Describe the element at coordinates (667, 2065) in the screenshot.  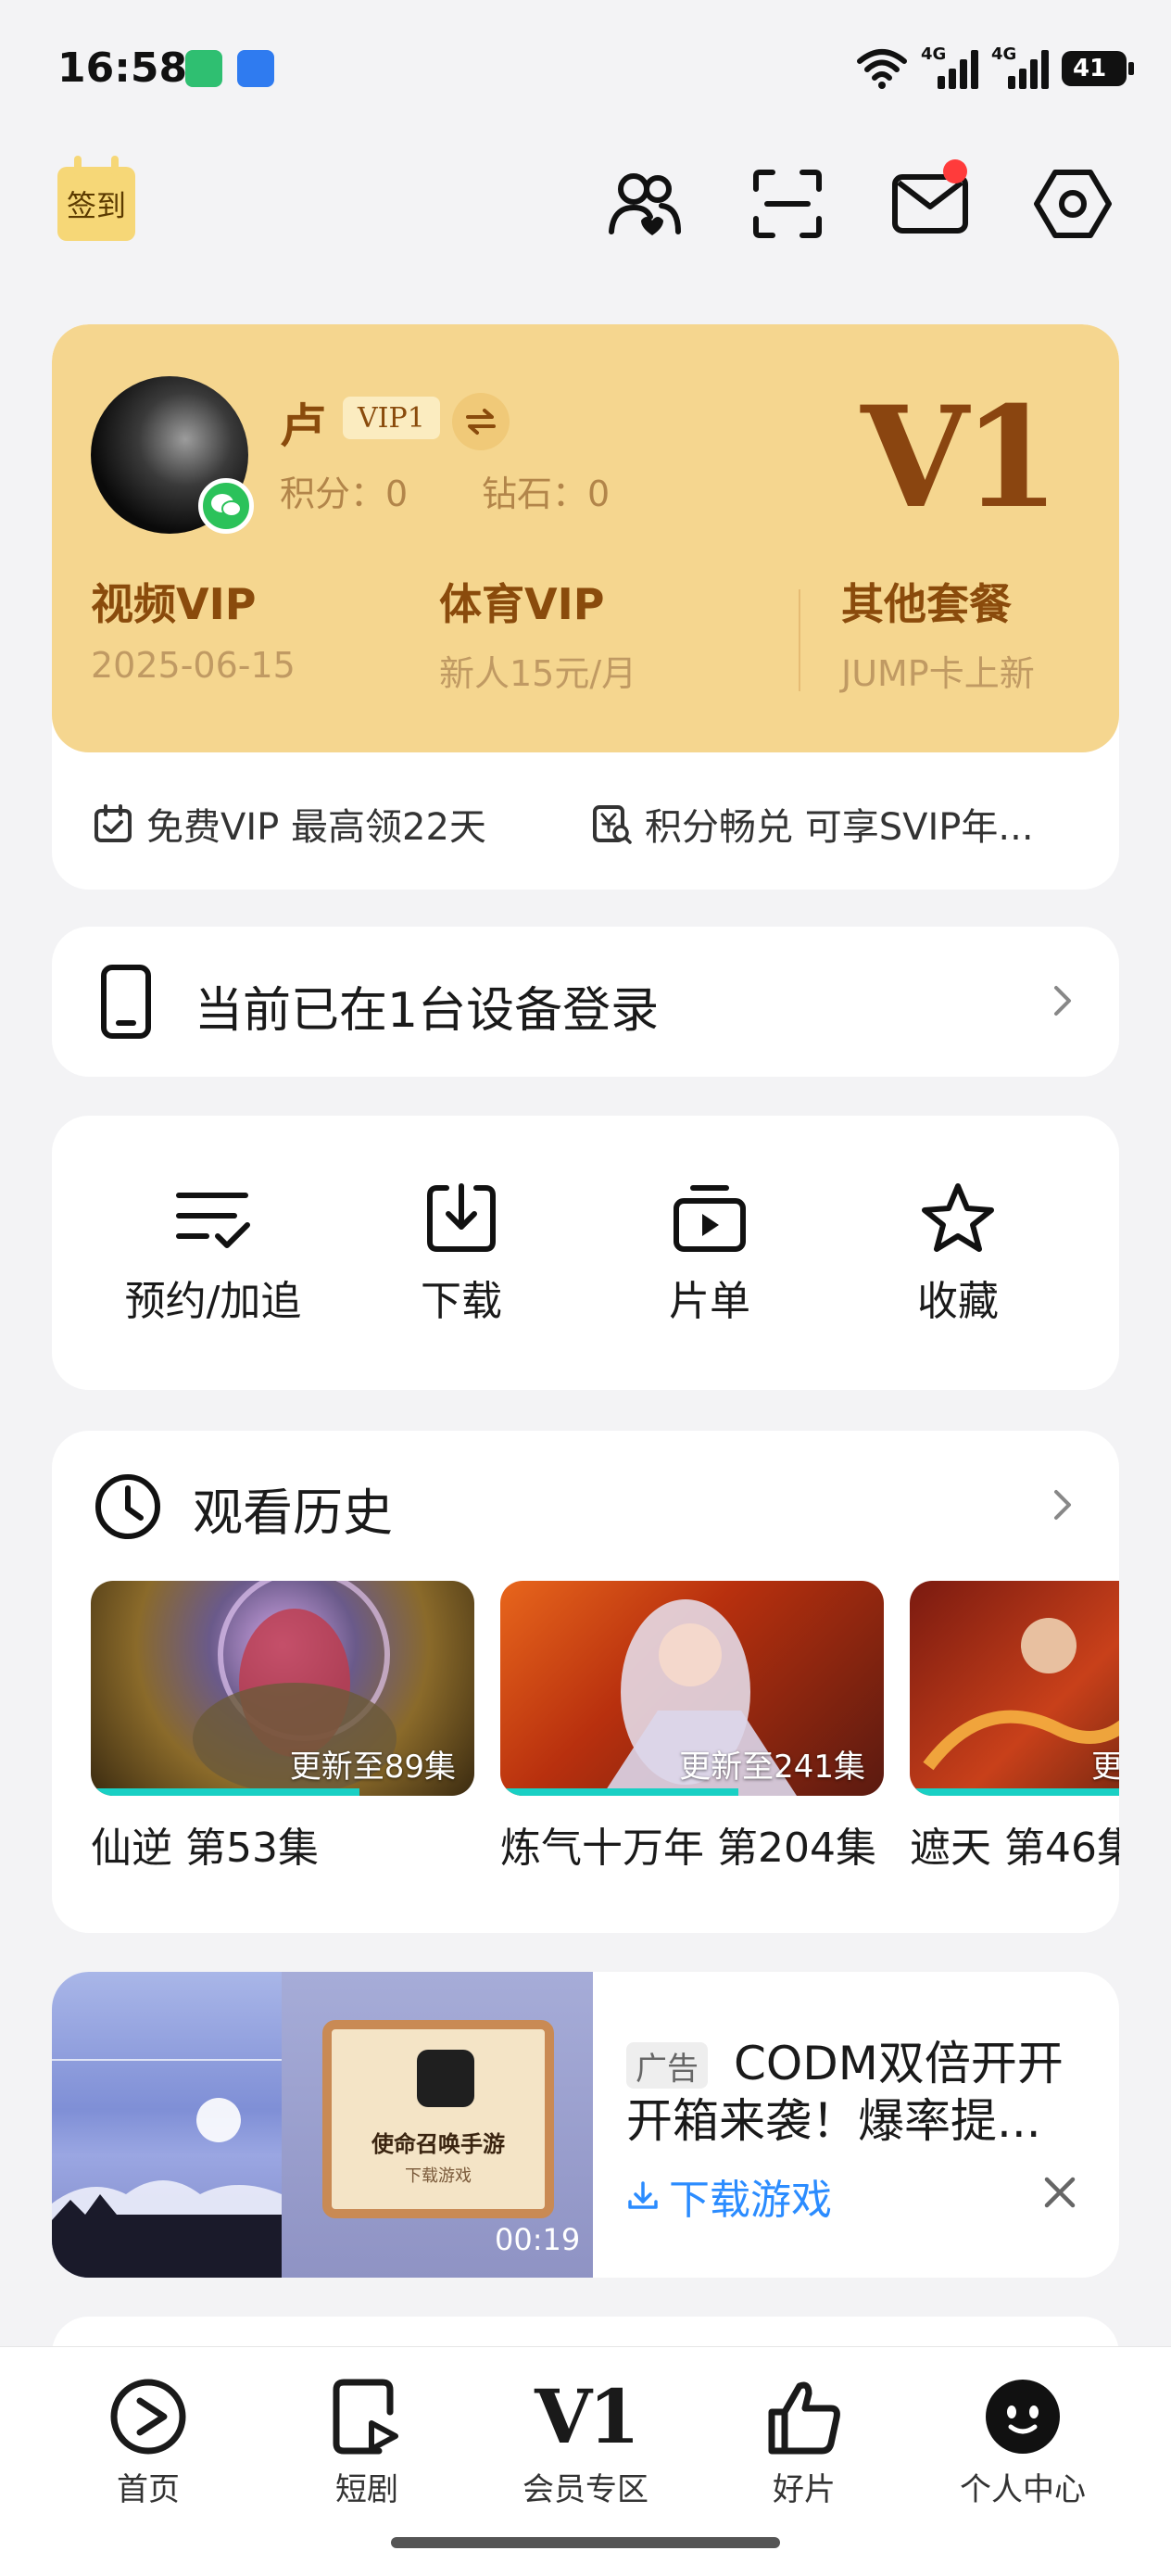
I see `ad-tag: 广告` at that location.